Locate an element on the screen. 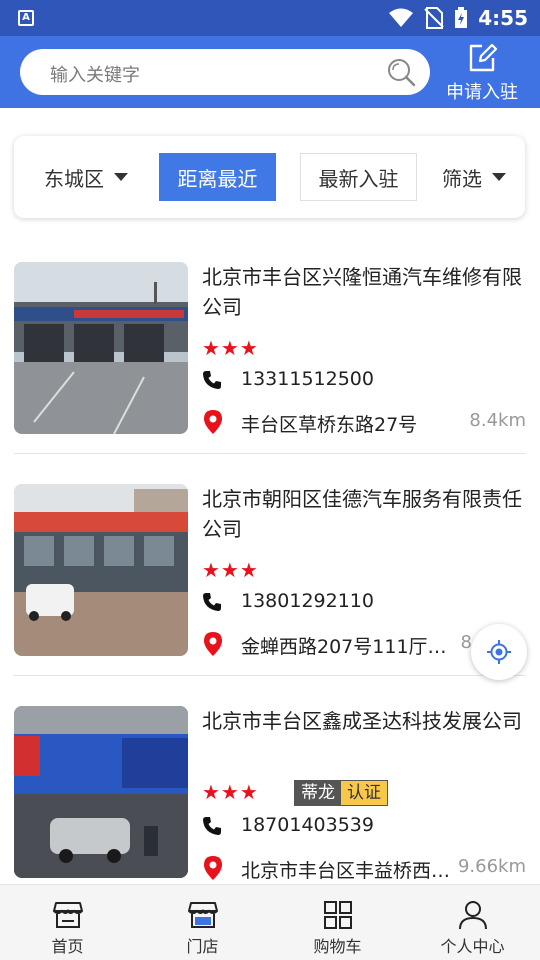 The image size is (540, 960). store-address: 丰台区草桥东路27号 is located at coordinates (329, 425).